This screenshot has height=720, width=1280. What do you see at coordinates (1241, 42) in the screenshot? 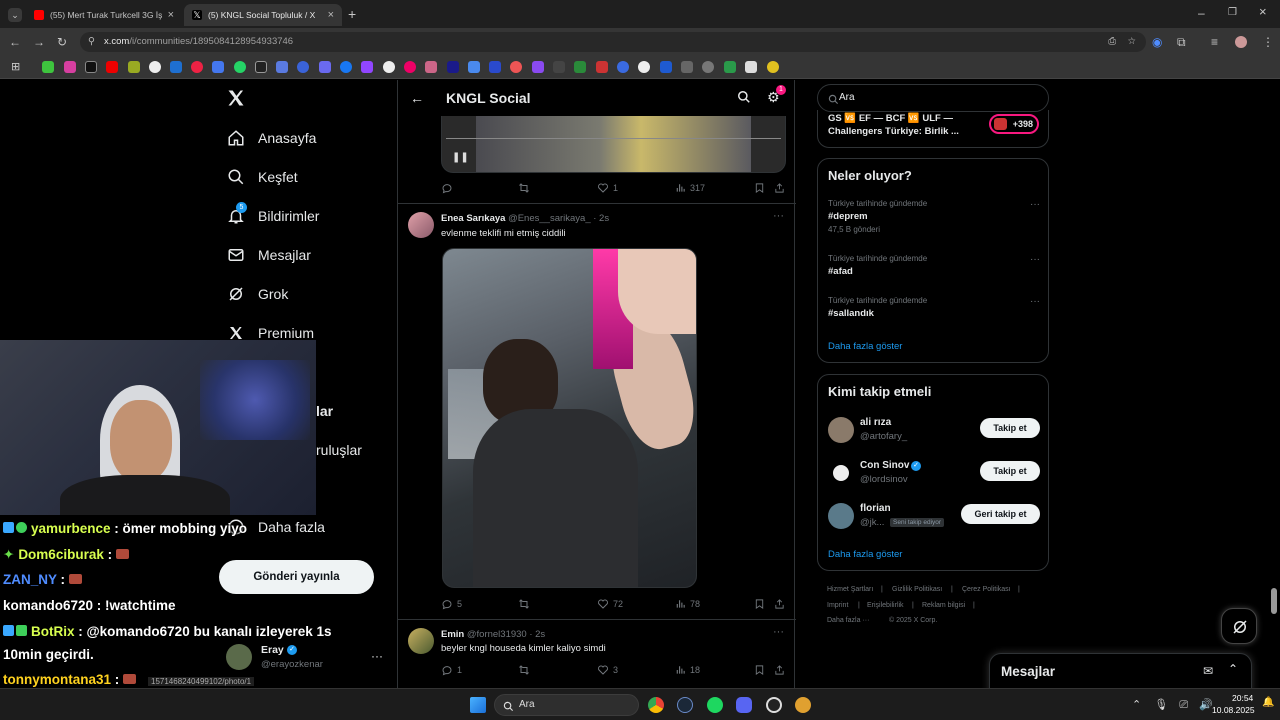
I see `profile-avatar-icon` at bounding box center [1241, 42].